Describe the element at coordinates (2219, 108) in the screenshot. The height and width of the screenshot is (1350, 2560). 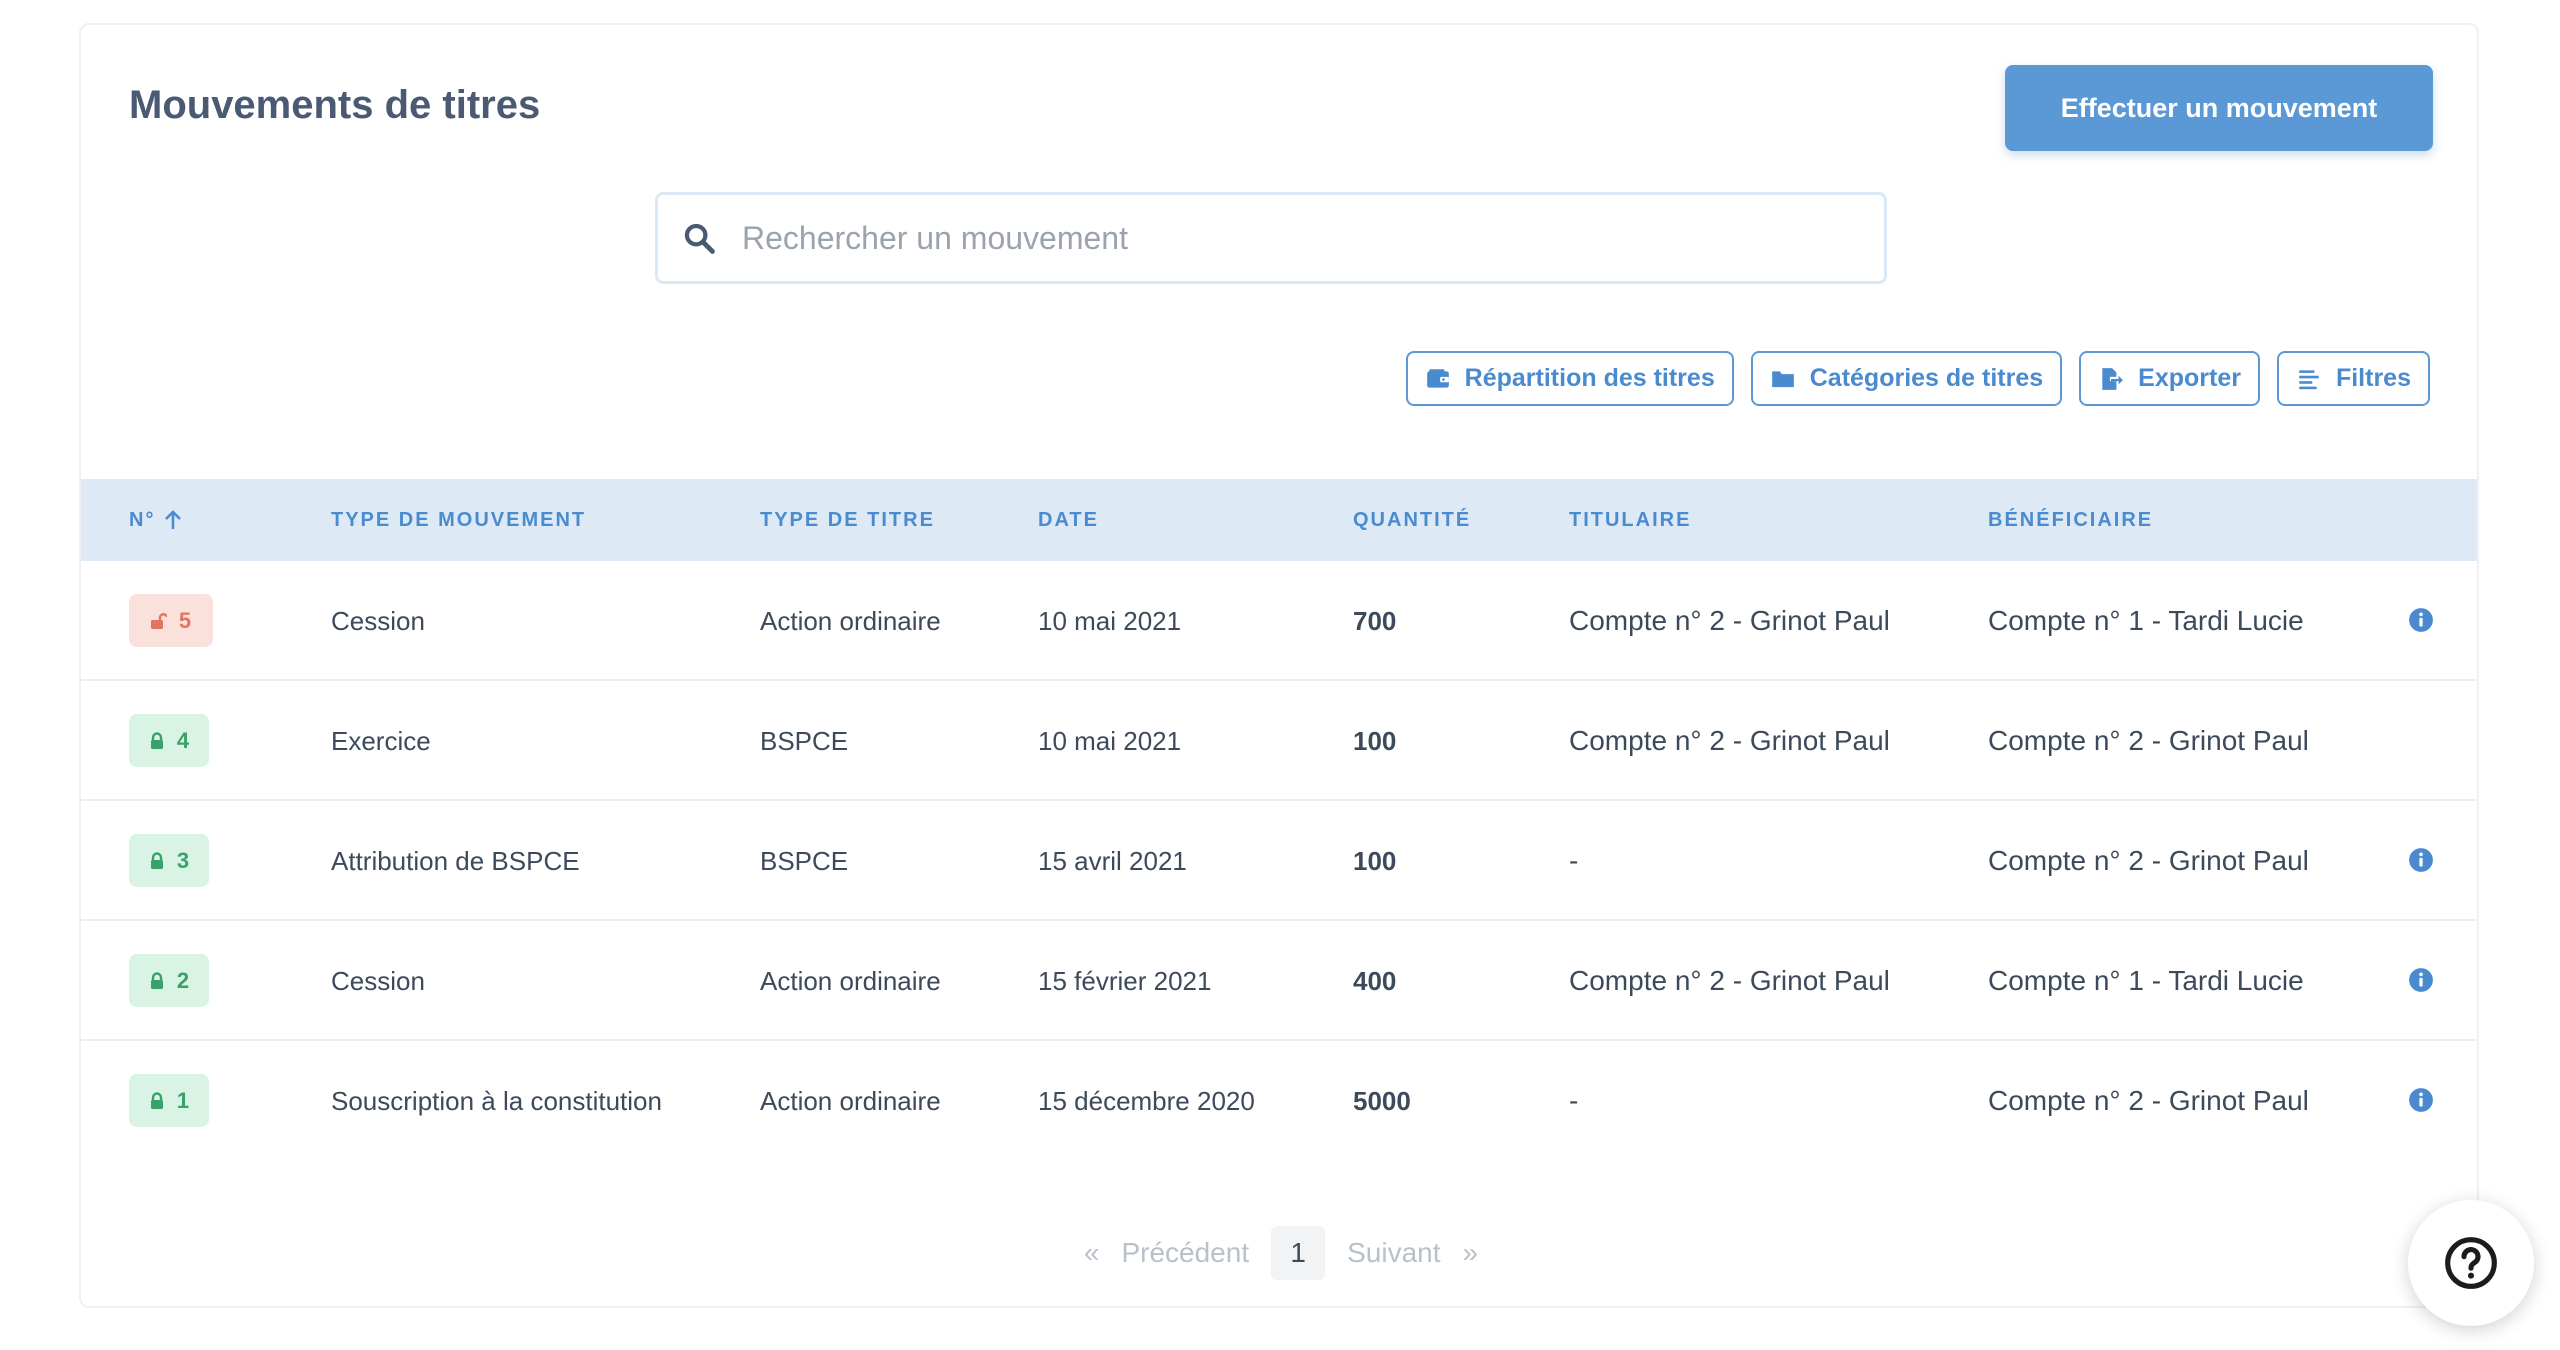
I see `new-movement-button: Effectuer un mouvement` at that location.